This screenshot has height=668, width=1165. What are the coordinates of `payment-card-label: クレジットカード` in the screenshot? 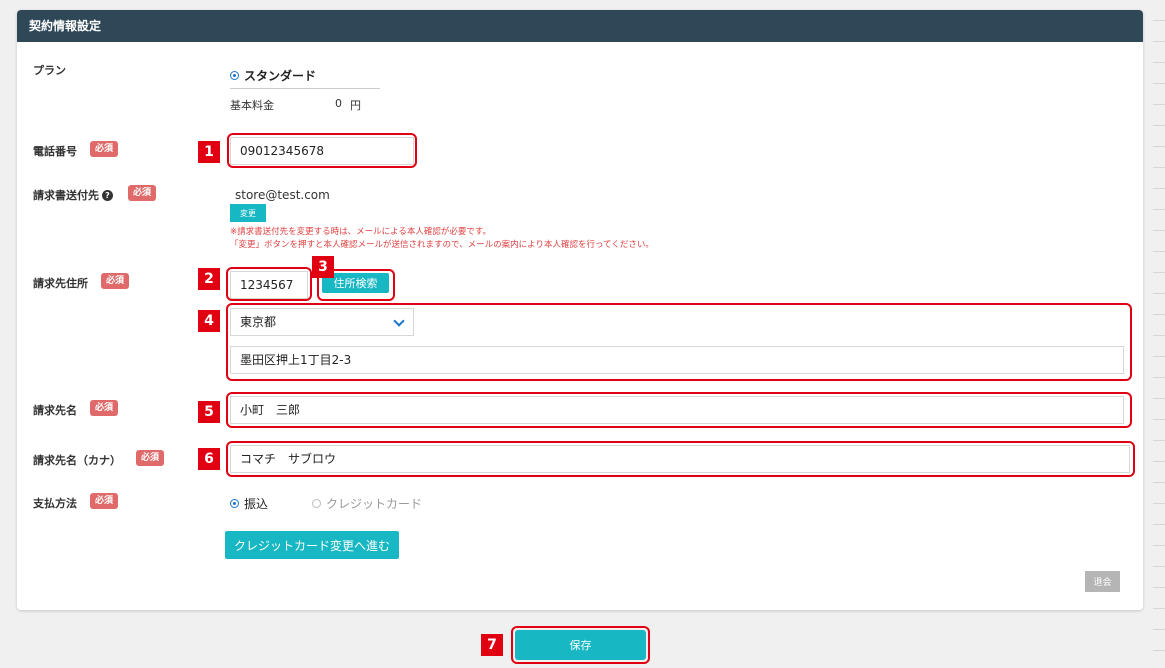 It's located at (374, 504).